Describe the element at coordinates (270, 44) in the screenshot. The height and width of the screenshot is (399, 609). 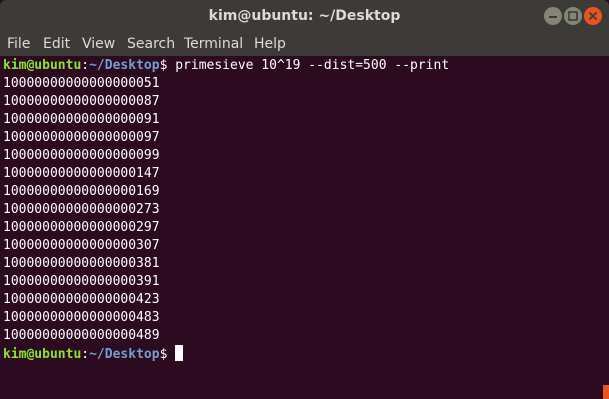
I see `menu-help: Help` at that location.